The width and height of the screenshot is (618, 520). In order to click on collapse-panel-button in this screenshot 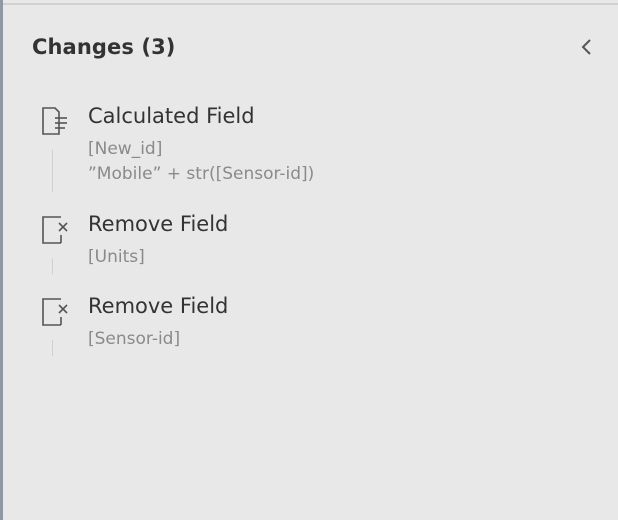, I will do `click(587, 47)`.